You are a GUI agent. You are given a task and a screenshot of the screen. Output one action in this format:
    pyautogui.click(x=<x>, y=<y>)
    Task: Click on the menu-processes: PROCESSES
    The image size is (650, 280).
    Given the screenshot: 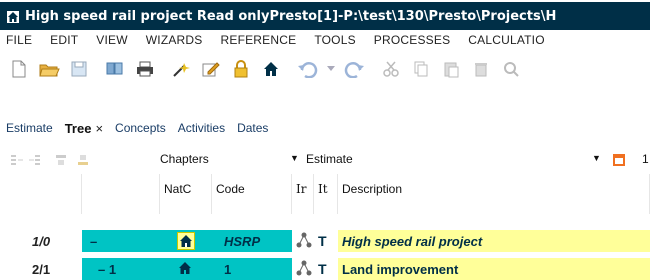 What is the action you would take?
    pyautogui.click(x=412, y=40)
    